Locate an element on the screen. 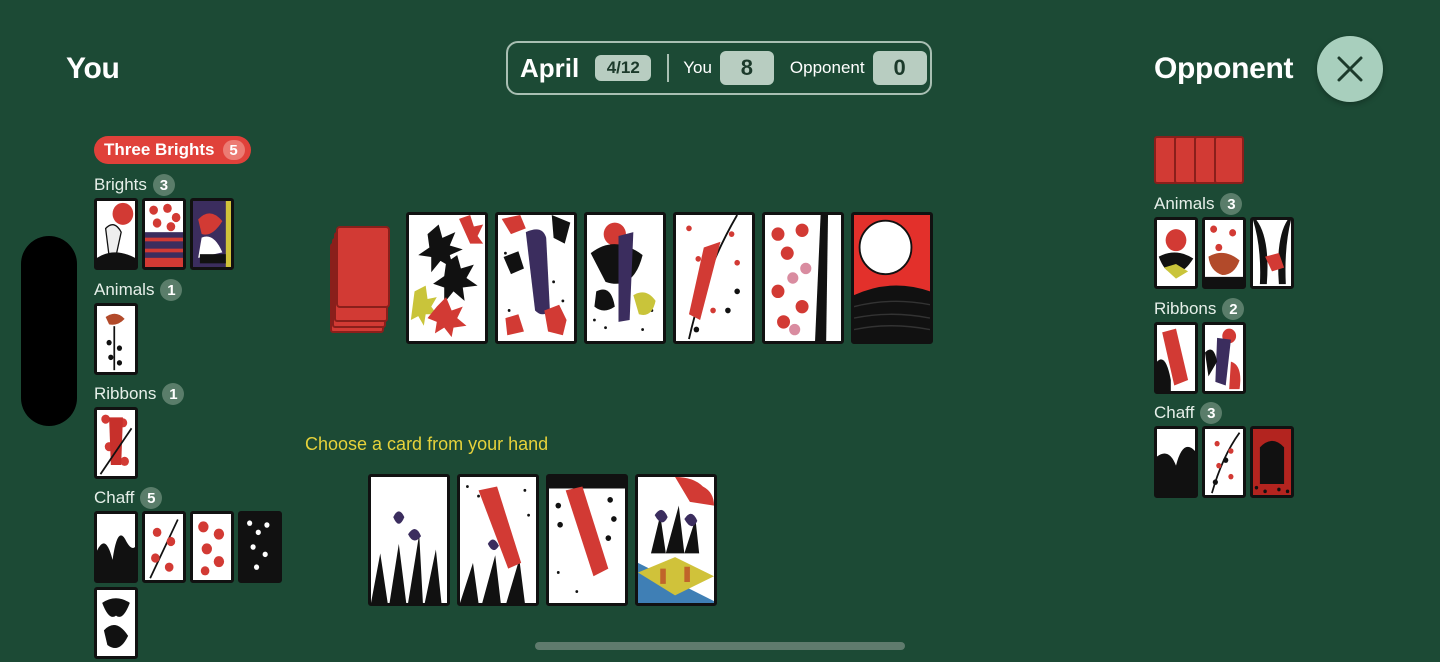 The width and height of the screenshot is (1440, 662). opponent-animals-header: Animals 3 is located at coordinates (1198, 204).